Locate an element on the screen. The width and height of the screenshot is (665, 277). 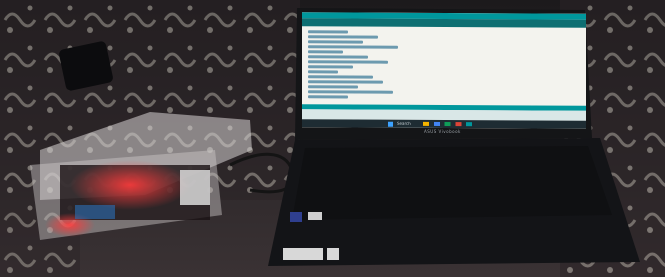
search-box: Search is located at coordinates (404, 124).